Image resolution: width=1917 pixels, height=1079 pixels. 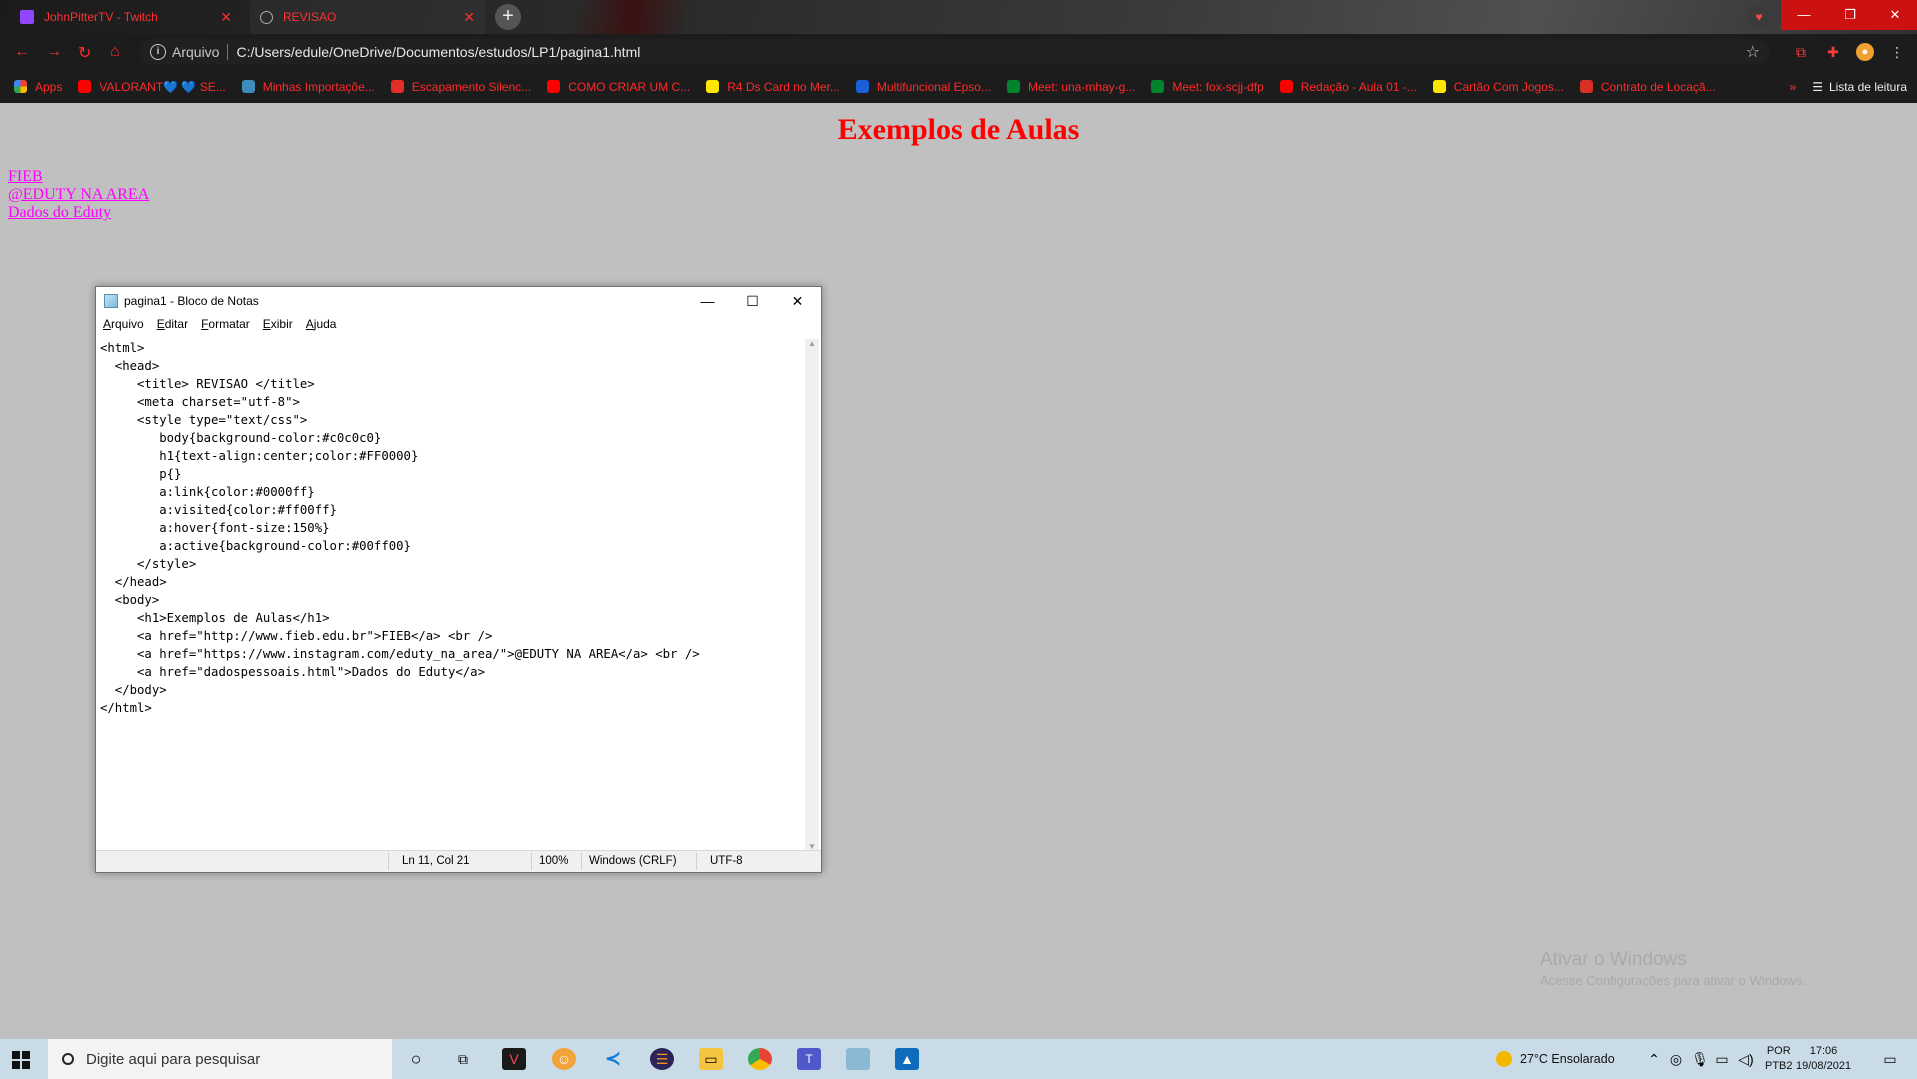 What do you see at coordinates (1804, 15) in the screenshot?
I see `minimize-button: —` at bounding box center [1804, 15].